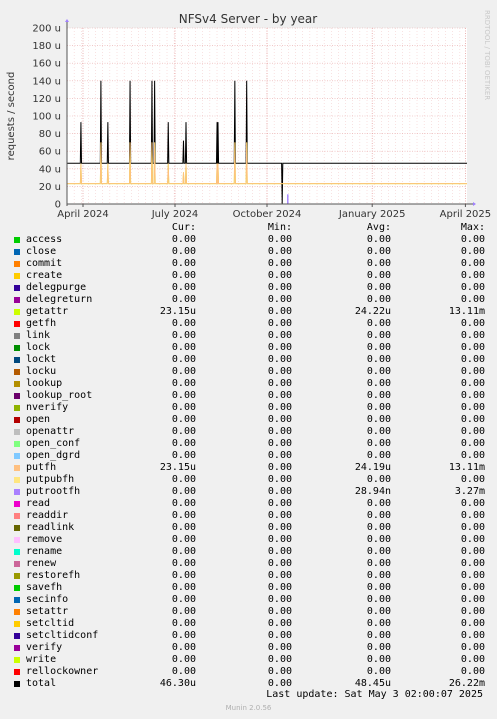 The width and height of the screenshot is (497, 719). What do you see at coordinates (249, 636) in the screenshot?
I see `legend-row: setcltidconf 0.00 0.00 0.00 0.00` at bounding box center [249, 636].